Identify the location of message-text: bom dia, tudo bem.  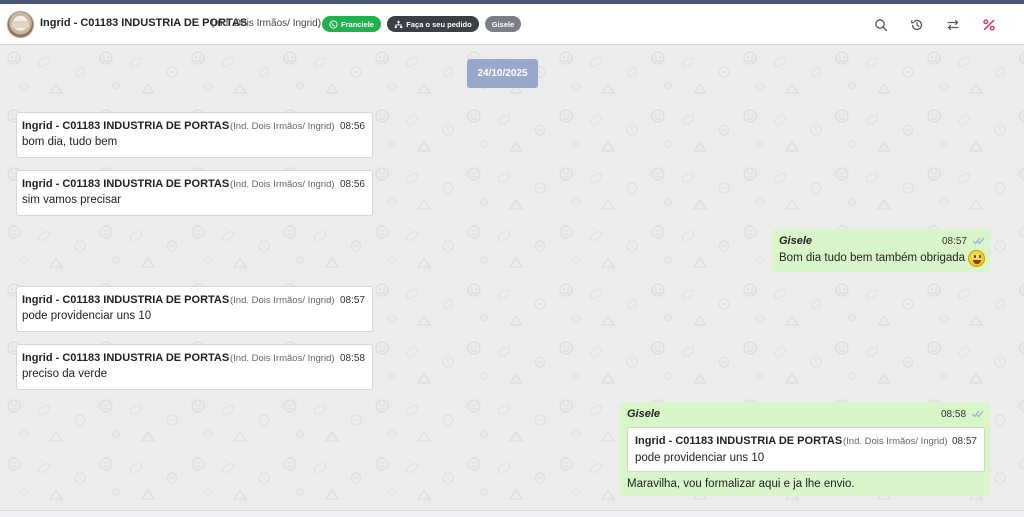
(70, 142).